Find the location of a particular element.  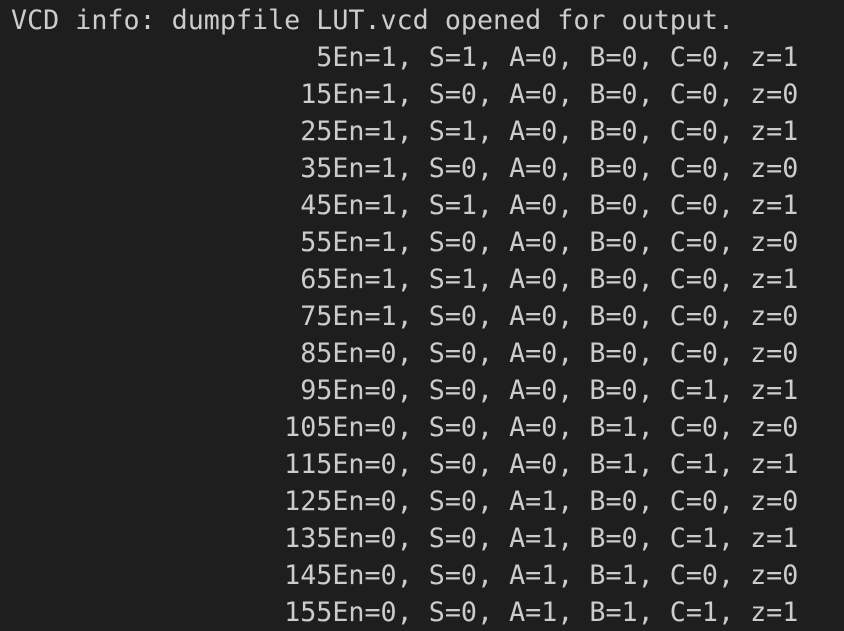

output-line: 105En=0, S=0, A=0, B=1, C=0, z=0 is located at coordinates (405, 427).